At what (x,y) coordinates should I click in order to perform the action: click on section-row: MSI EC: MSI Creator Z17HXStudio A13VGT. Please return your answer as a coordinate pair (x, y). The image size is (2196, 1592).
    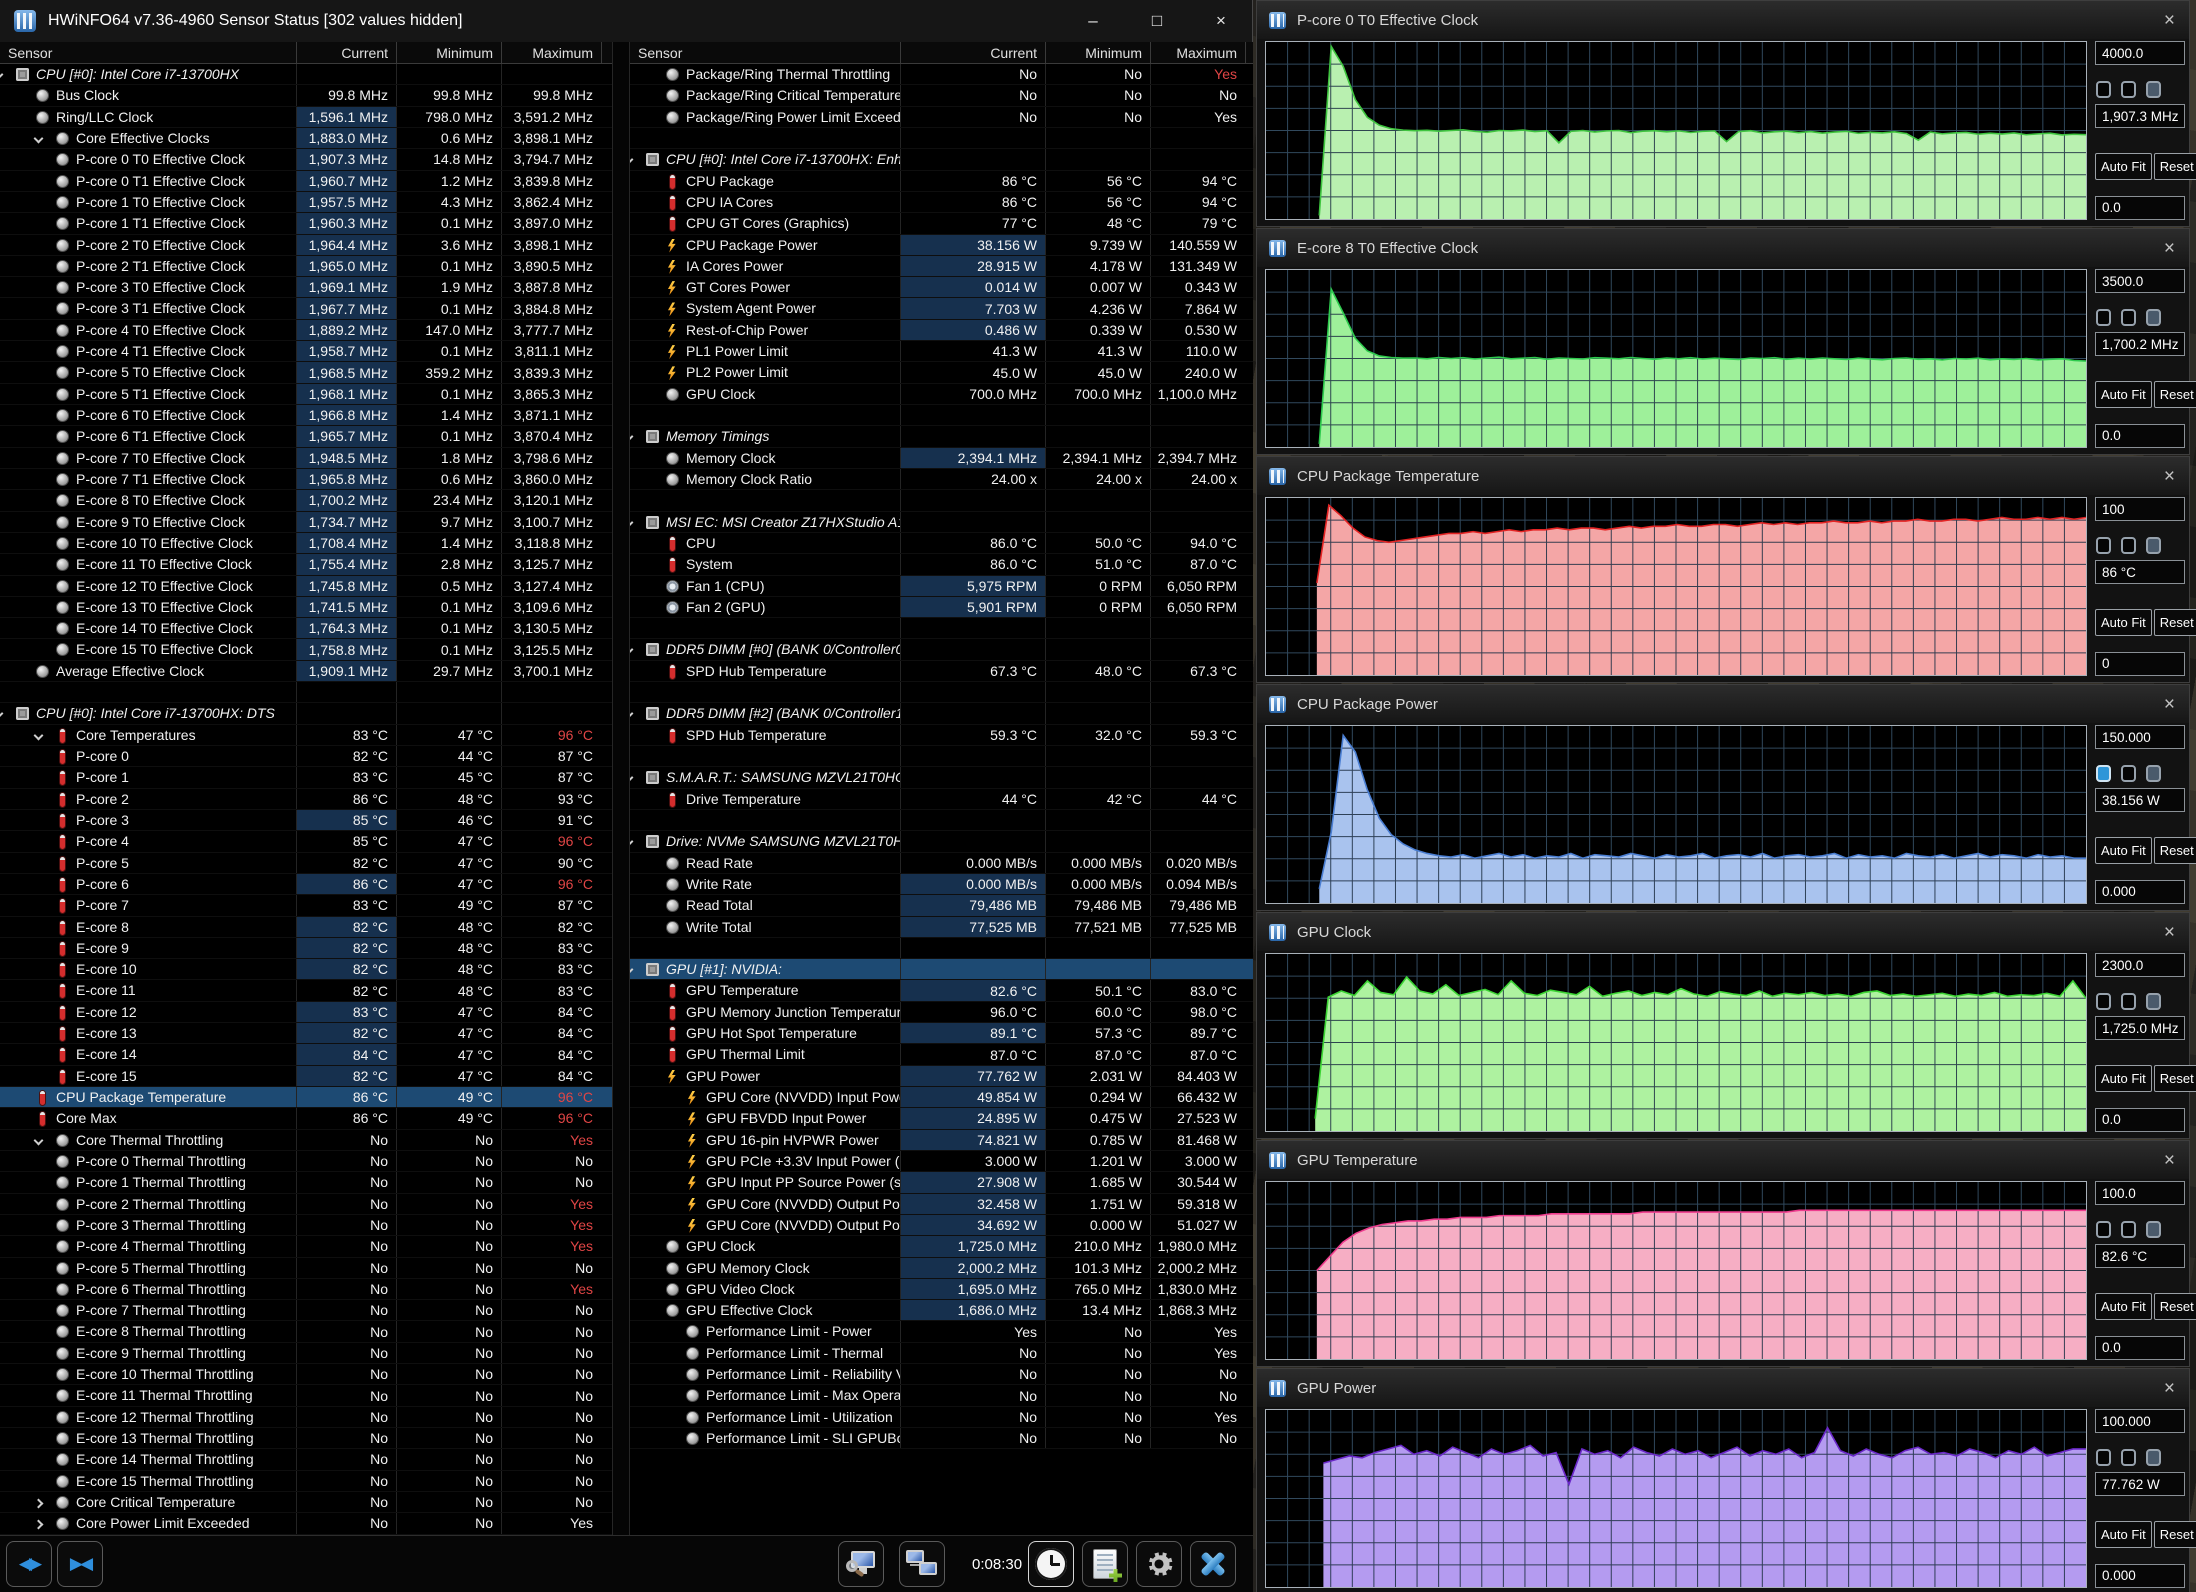
    Looking at the image, I should click on (941, 522).